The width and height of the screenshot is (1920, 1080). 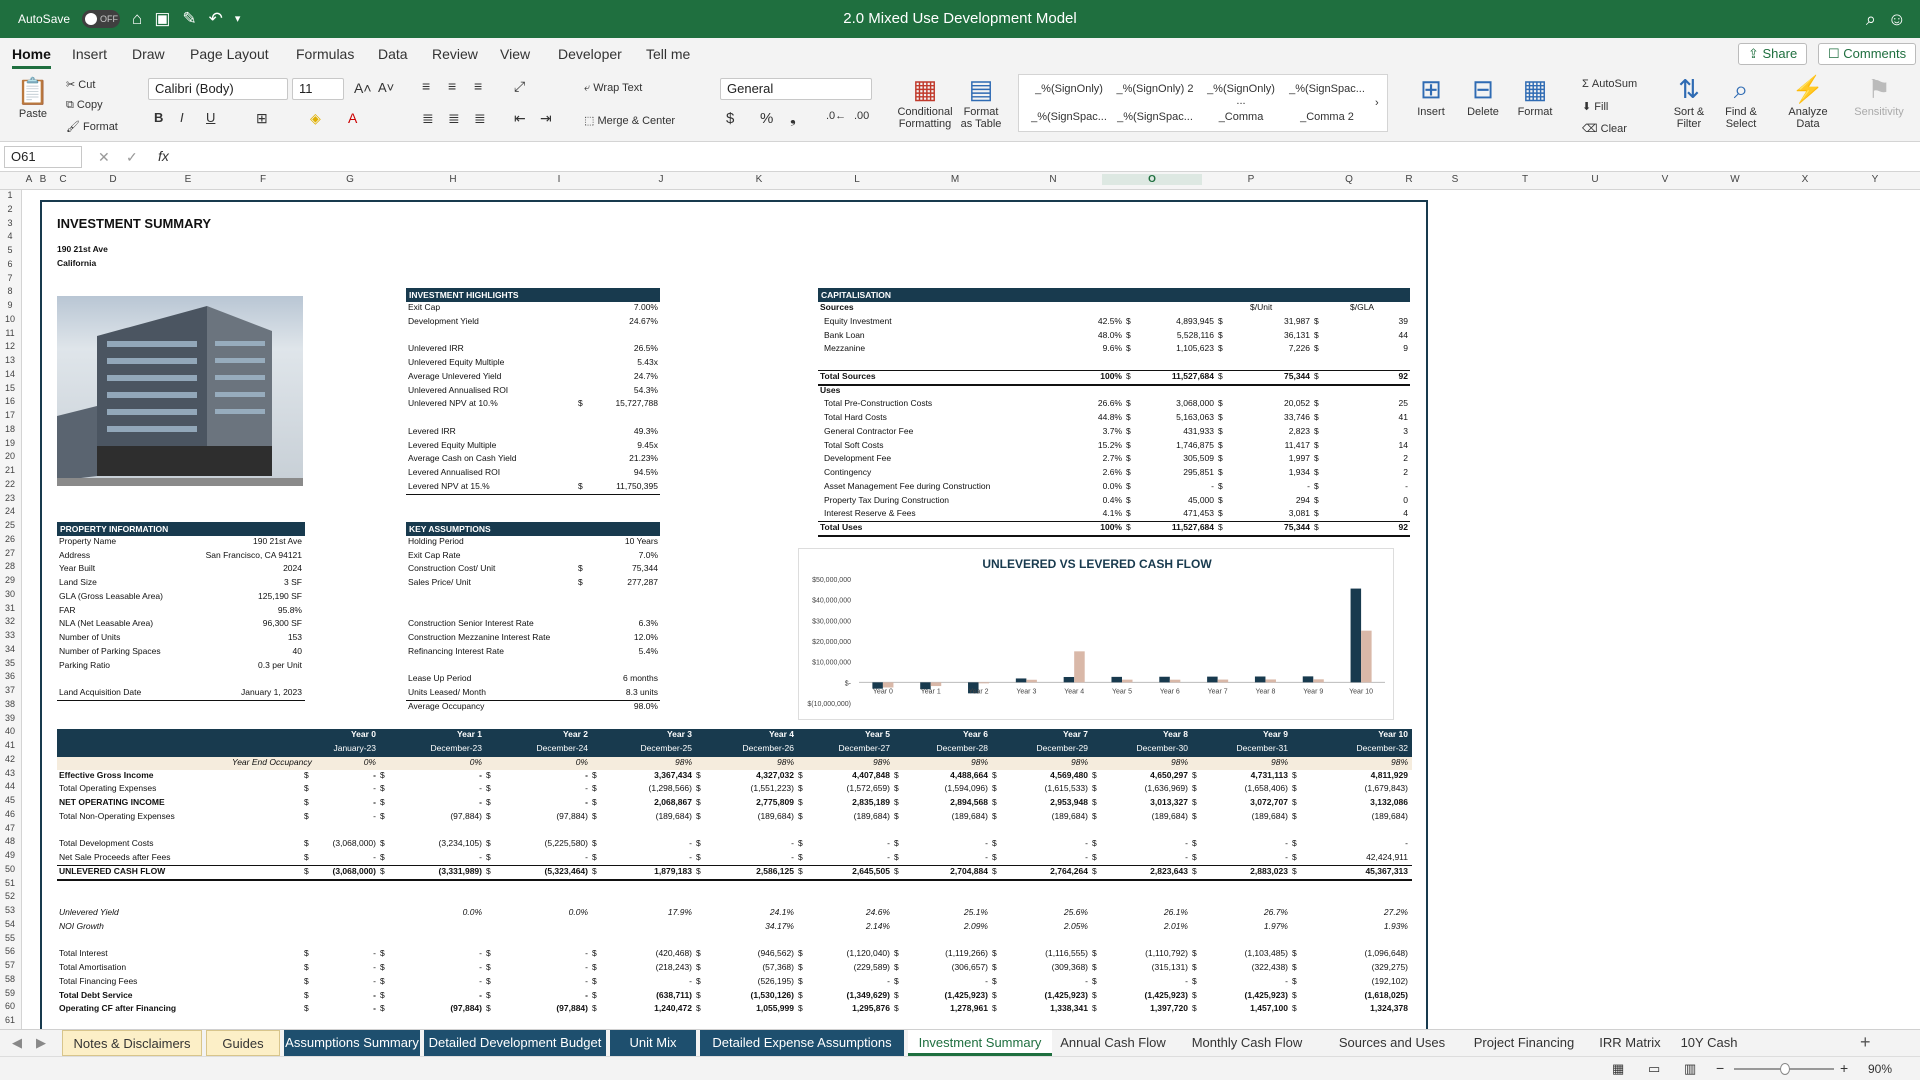 What do you see at coordinates (1046, 157) in the screenshot?
I see `formula-input` at bounding box center [1046, 157].